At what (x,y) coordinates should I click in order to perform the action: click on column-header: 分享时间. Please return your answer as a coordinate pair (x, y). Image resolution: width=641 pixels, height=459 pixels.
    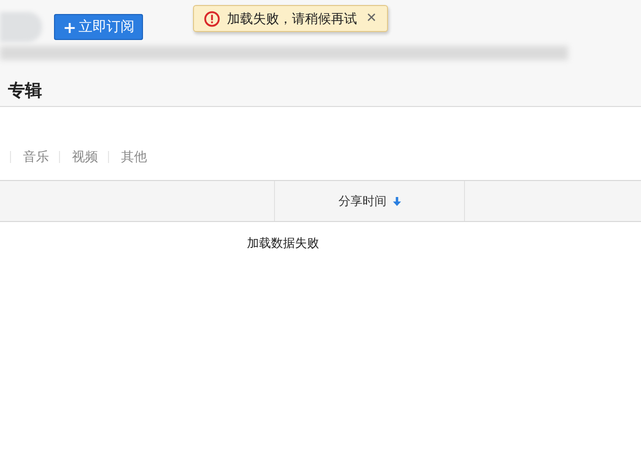
    Looking at the image, I should click on (362, 201).